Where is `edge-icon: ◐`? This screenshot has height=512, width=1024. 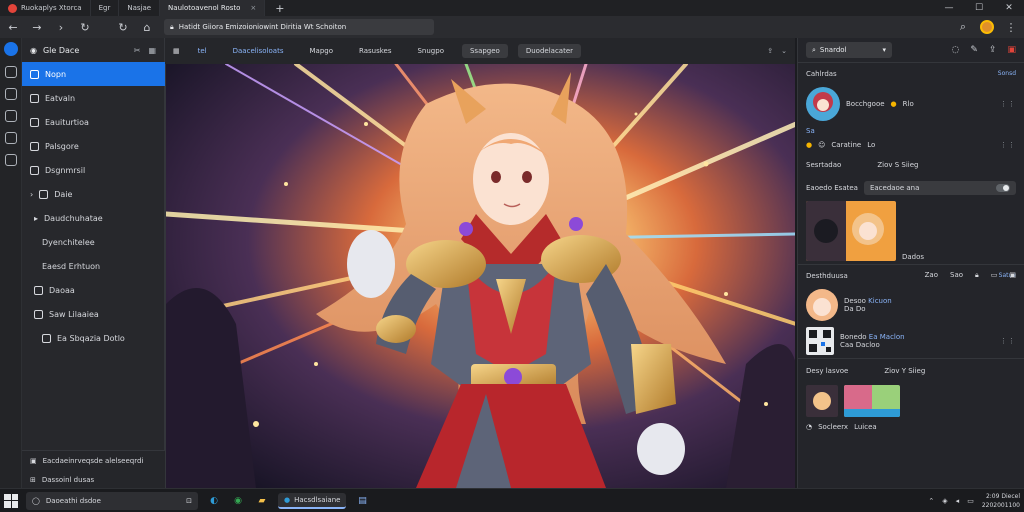
edge-icon: ◐ is located at coordinates (214, 501).